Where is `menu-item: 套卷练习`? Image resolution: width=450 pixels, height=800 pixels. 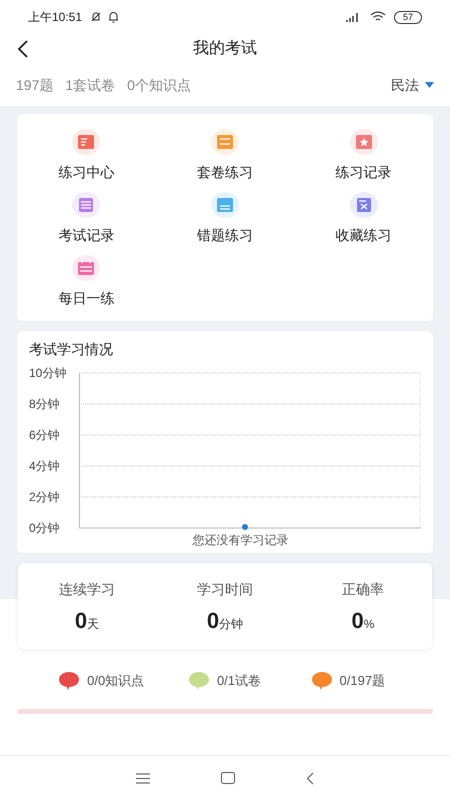
menu-item: 套卷练习 is located at coordinates (225, 155).